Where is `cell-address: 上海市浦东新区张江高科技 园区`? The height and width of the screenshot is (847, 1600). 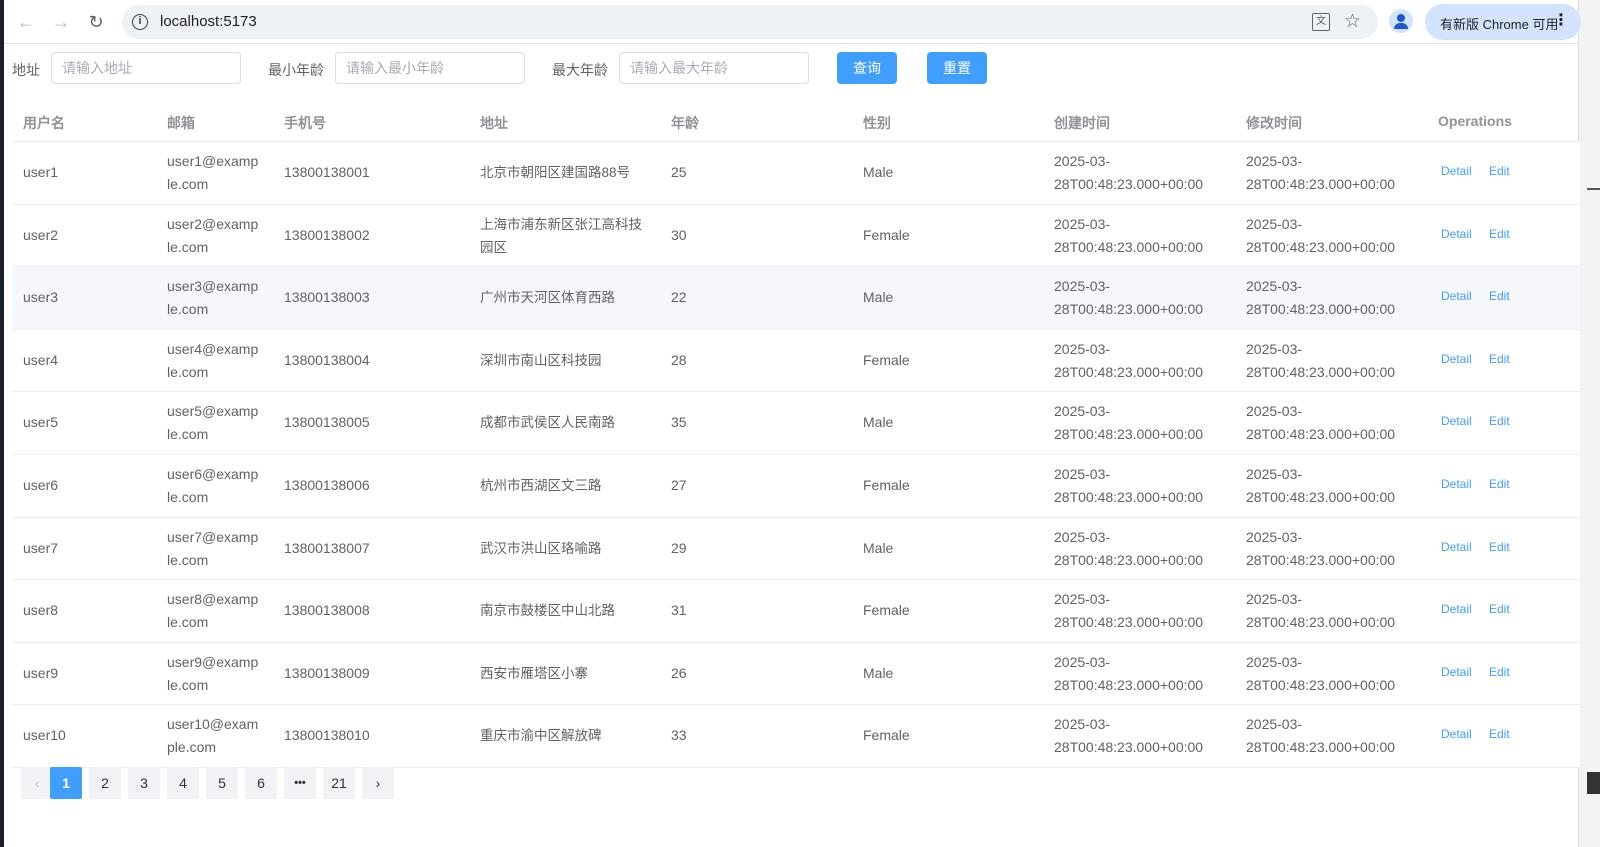 cell-address: 上海市浦东新区张江高科技 园区 is located at coordinates (561, 236).